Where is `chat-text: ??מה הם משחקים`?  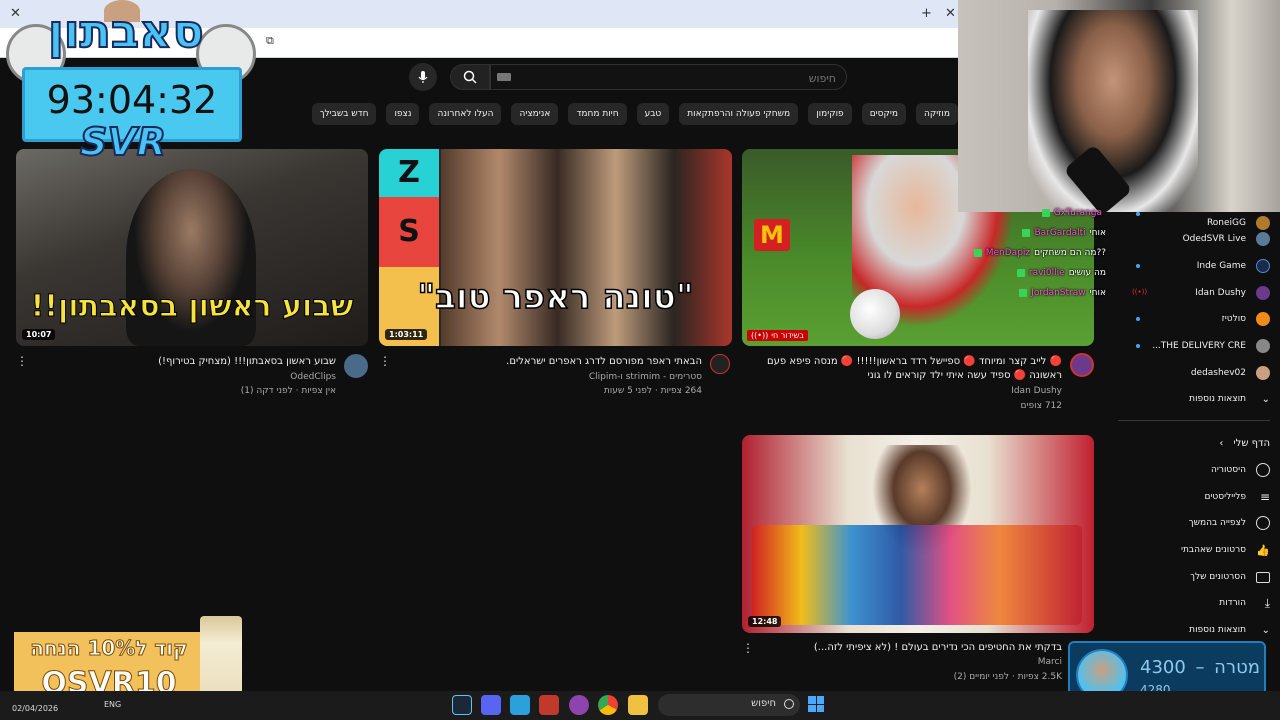 chat-text: ??מה הם משחקים is located at coordinates (1070, 253).